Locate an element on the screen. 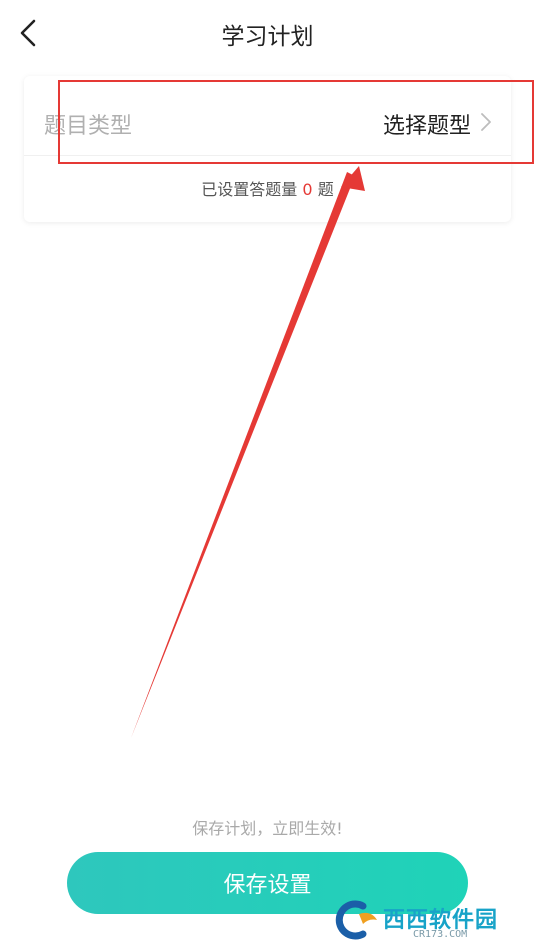 The width and height of the screenshot is (535, 951). question-type-value: 选择题型 is located at coordinates (427, 124).